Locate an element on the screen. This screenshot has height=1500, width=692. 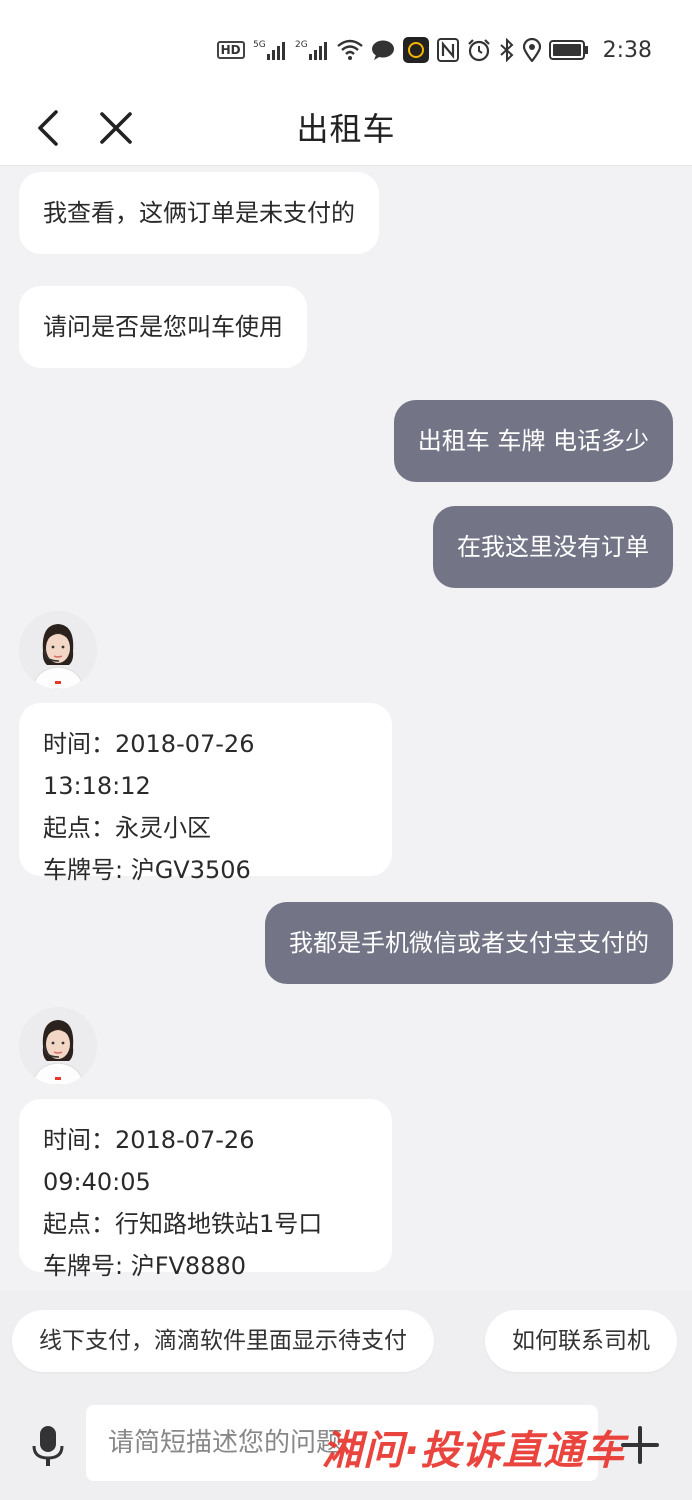
message-text: 出租车 车牌 电话多少 is located at coordinates (533, 441).